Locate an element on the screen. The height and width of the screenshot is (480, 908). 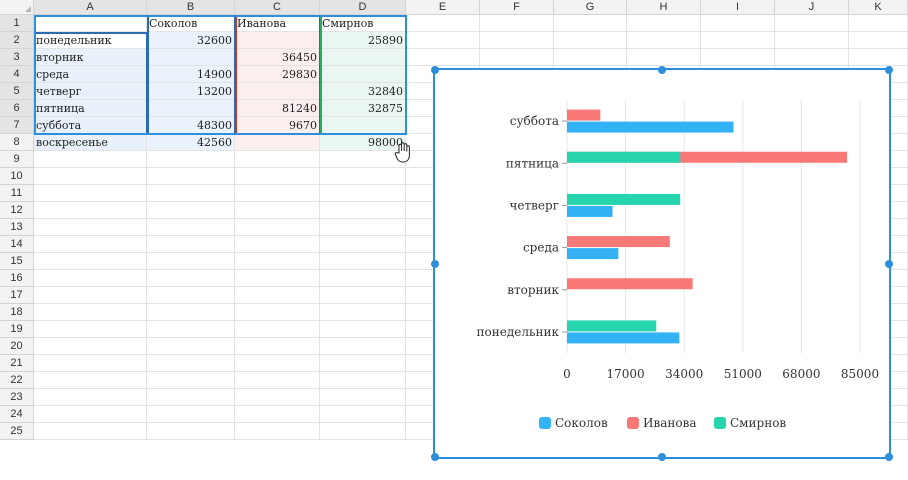
cell-d11 is located at coordinates (363, 193).